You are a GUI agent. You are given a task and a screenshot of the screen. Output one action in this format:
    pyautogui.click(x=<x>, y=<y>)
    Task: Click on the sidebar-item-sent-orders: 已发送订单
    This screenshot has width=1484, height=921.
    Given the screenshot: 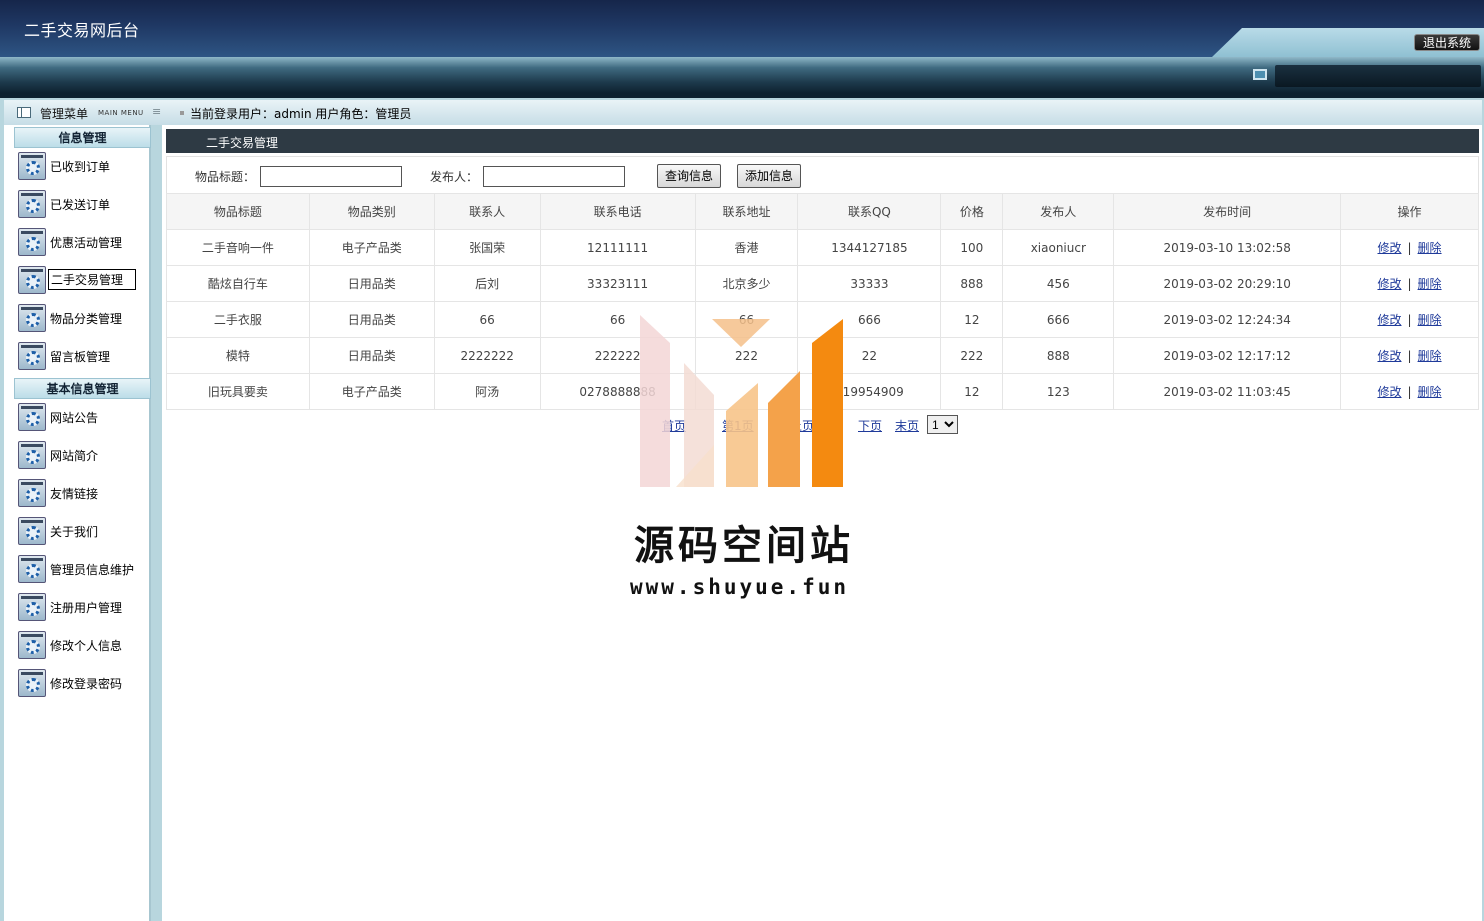 What is the action you would take?
    pyautogui.click(x=84, y=205)
    